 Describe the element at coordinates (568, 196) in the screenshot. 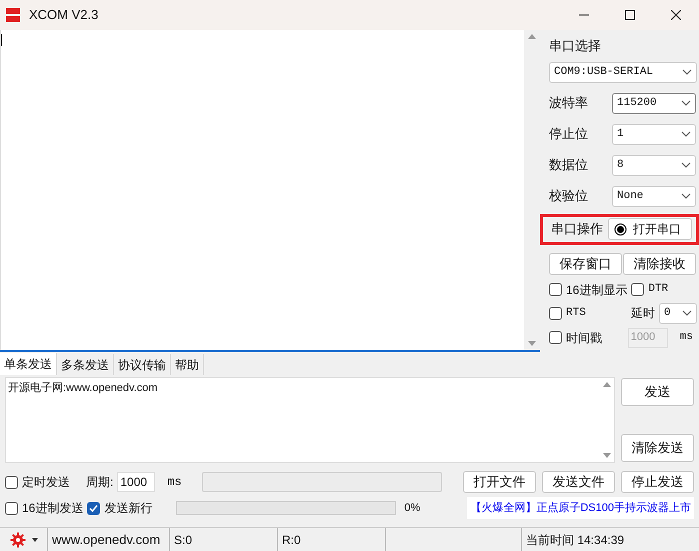

I see `setting-label: 校验位` at that location.